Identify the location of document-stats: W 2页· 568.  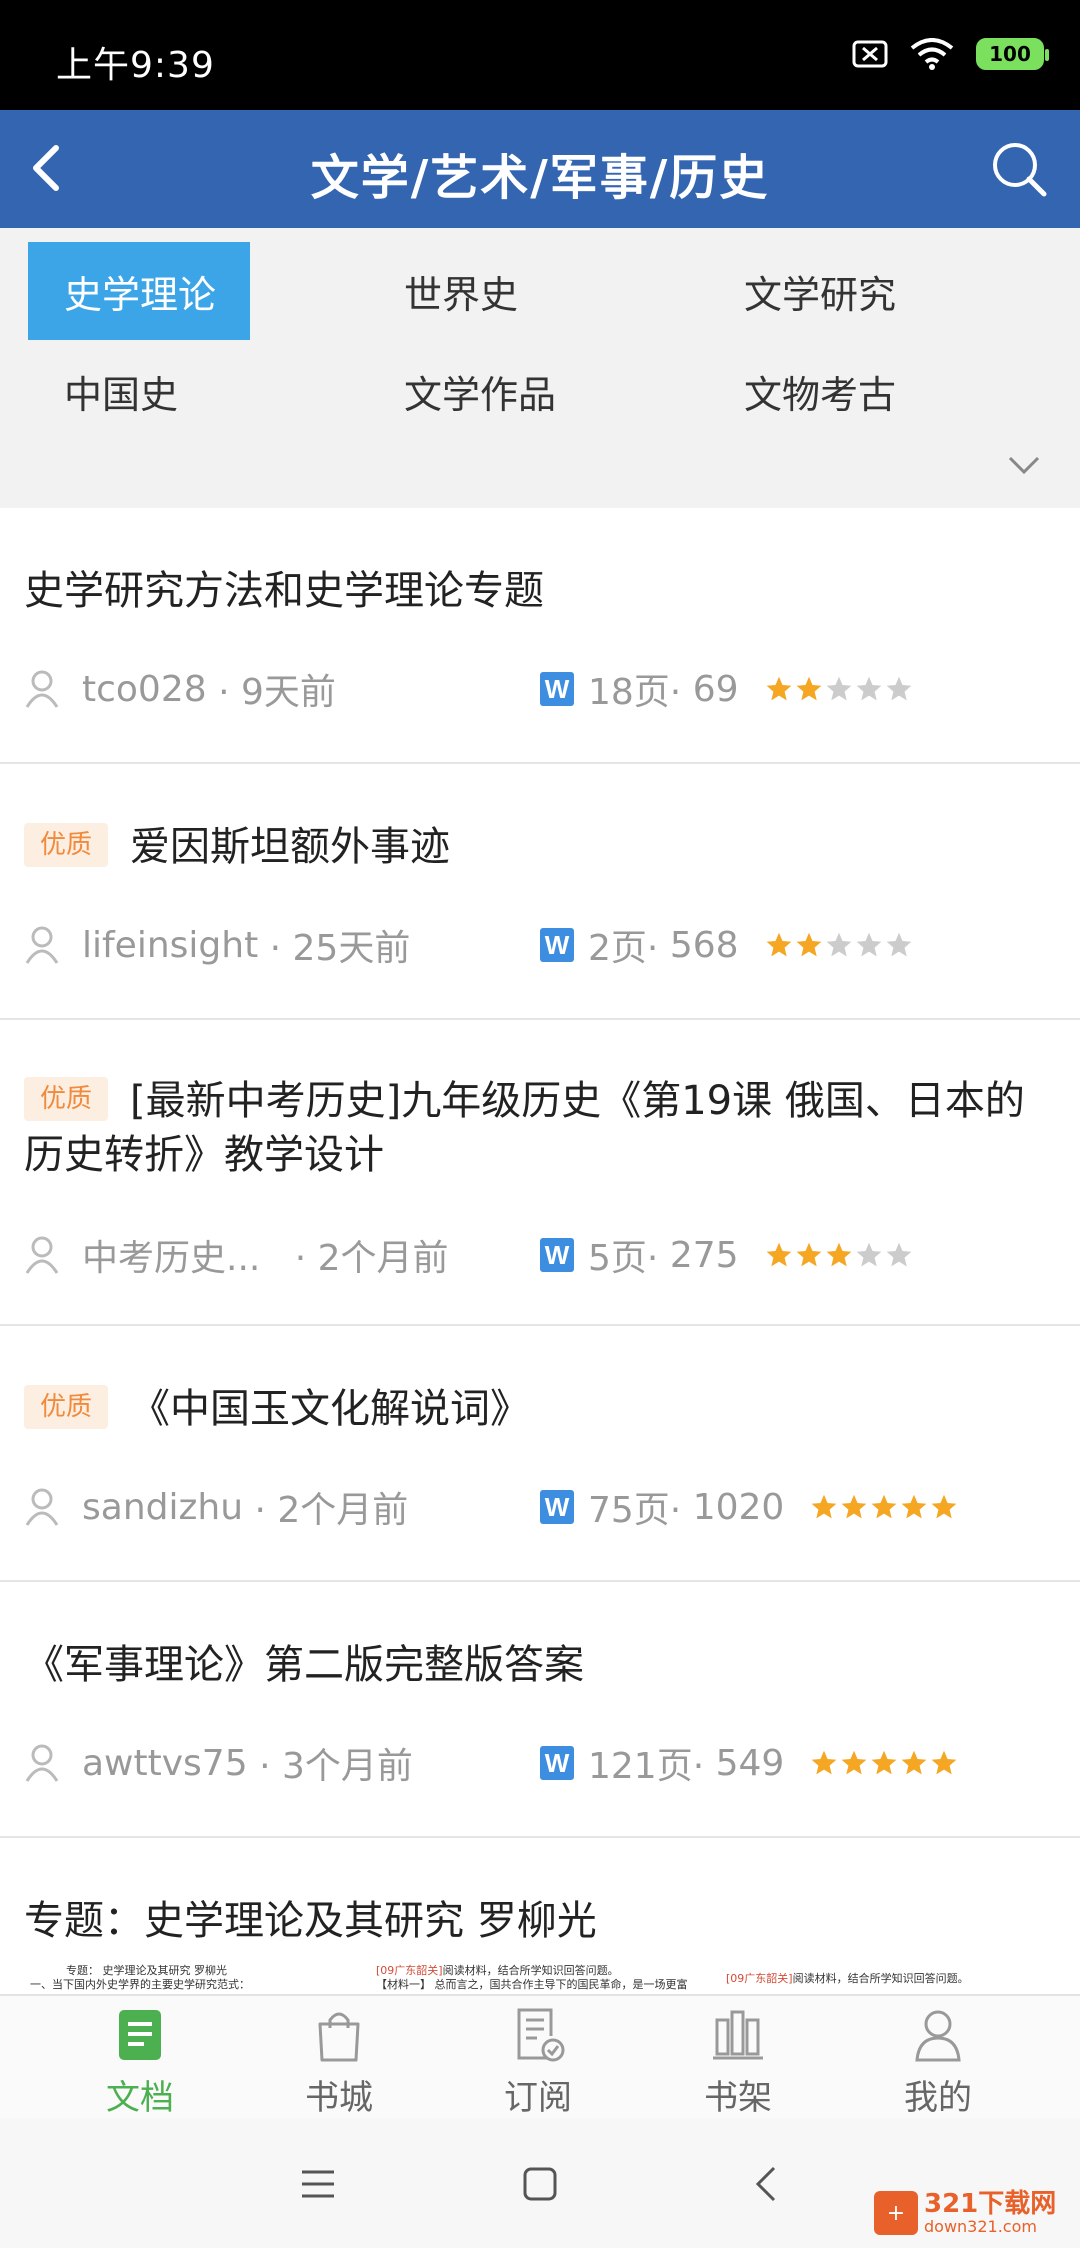
(727, 945).